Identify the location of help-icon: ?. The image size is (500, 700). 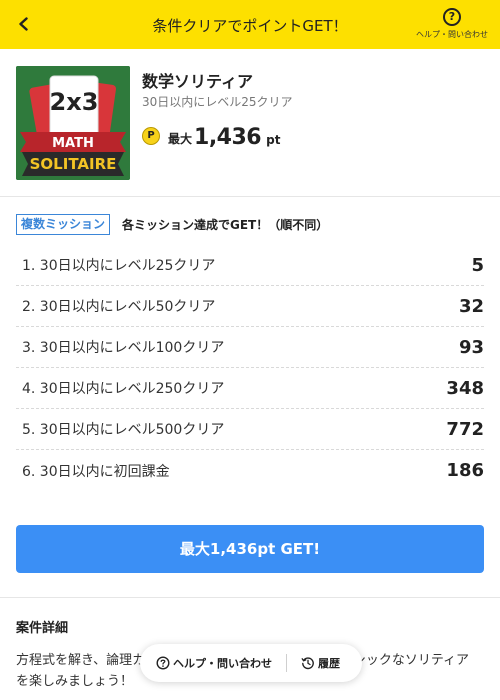
(452, 17).